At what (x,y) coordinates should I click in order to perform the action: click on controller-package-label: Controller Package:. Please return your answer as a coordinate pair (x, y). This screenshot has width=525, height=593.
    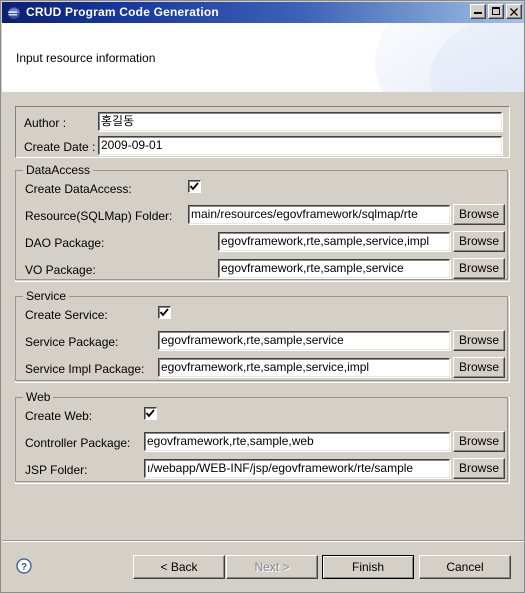
    Looking at the image, I should click on (78, 443).